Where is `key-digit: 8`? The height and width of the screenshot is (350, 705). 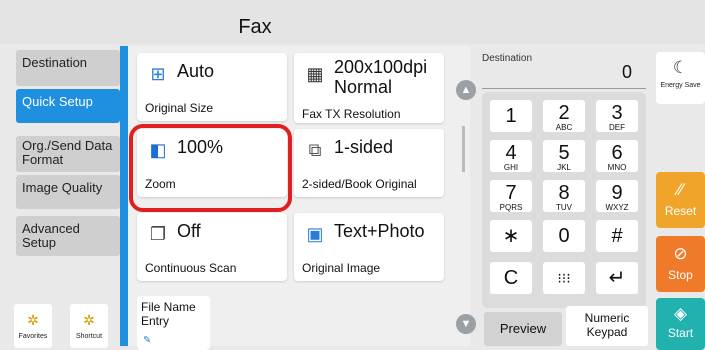 key-digit: 8 is located at coordinates (564, 193).